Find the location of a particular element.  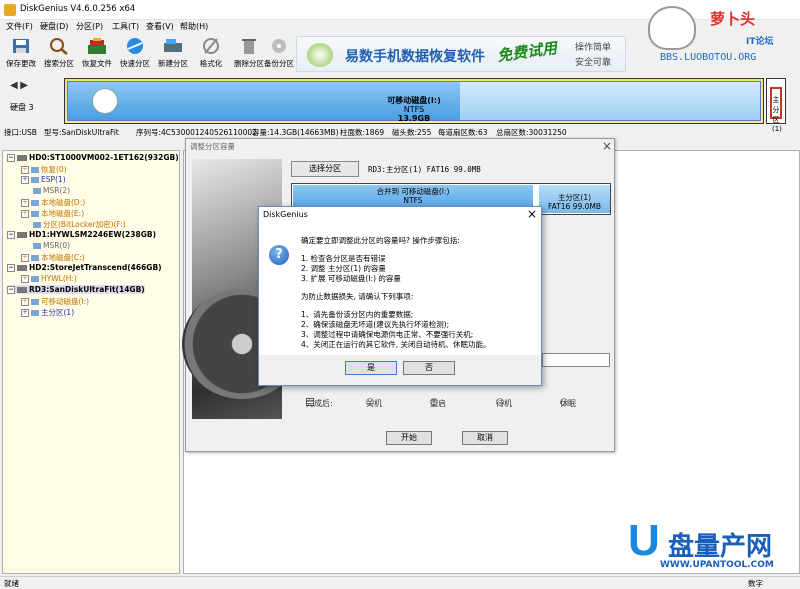

tree-item-label: HYWL(H:) is located at coordinates (59, 278).